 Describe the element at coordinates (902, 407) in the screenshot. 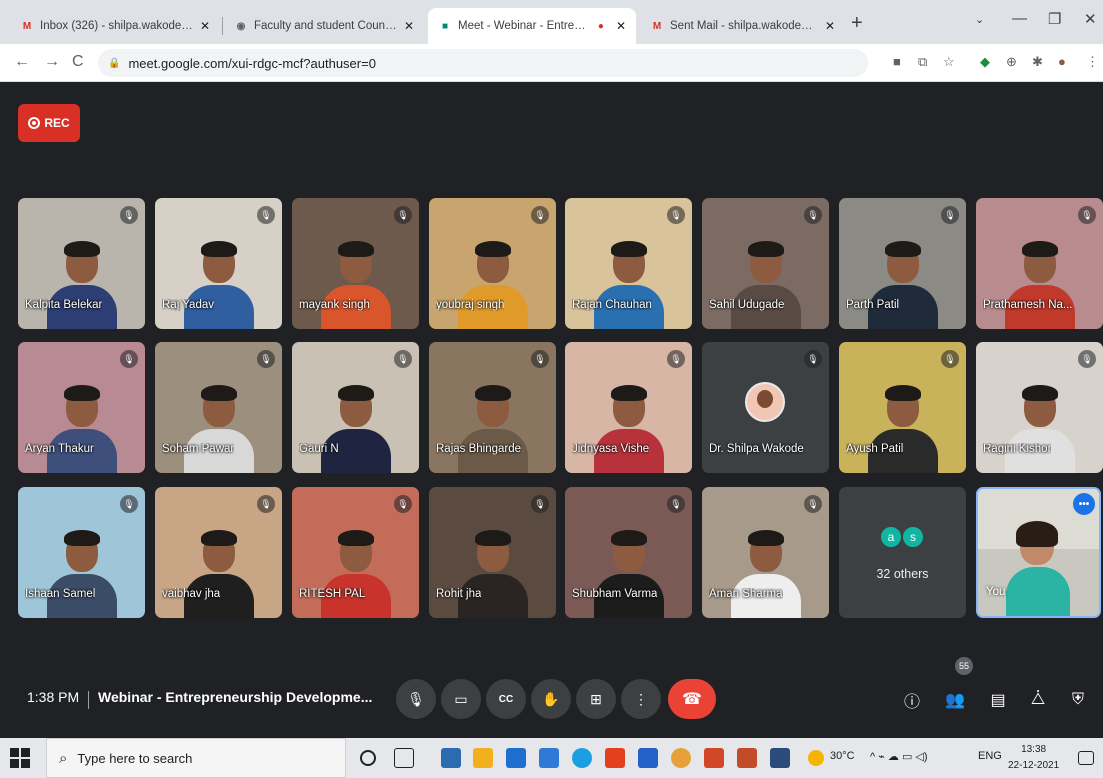

I see `participant-tile: 🎙 Ayush Patil` at that location.